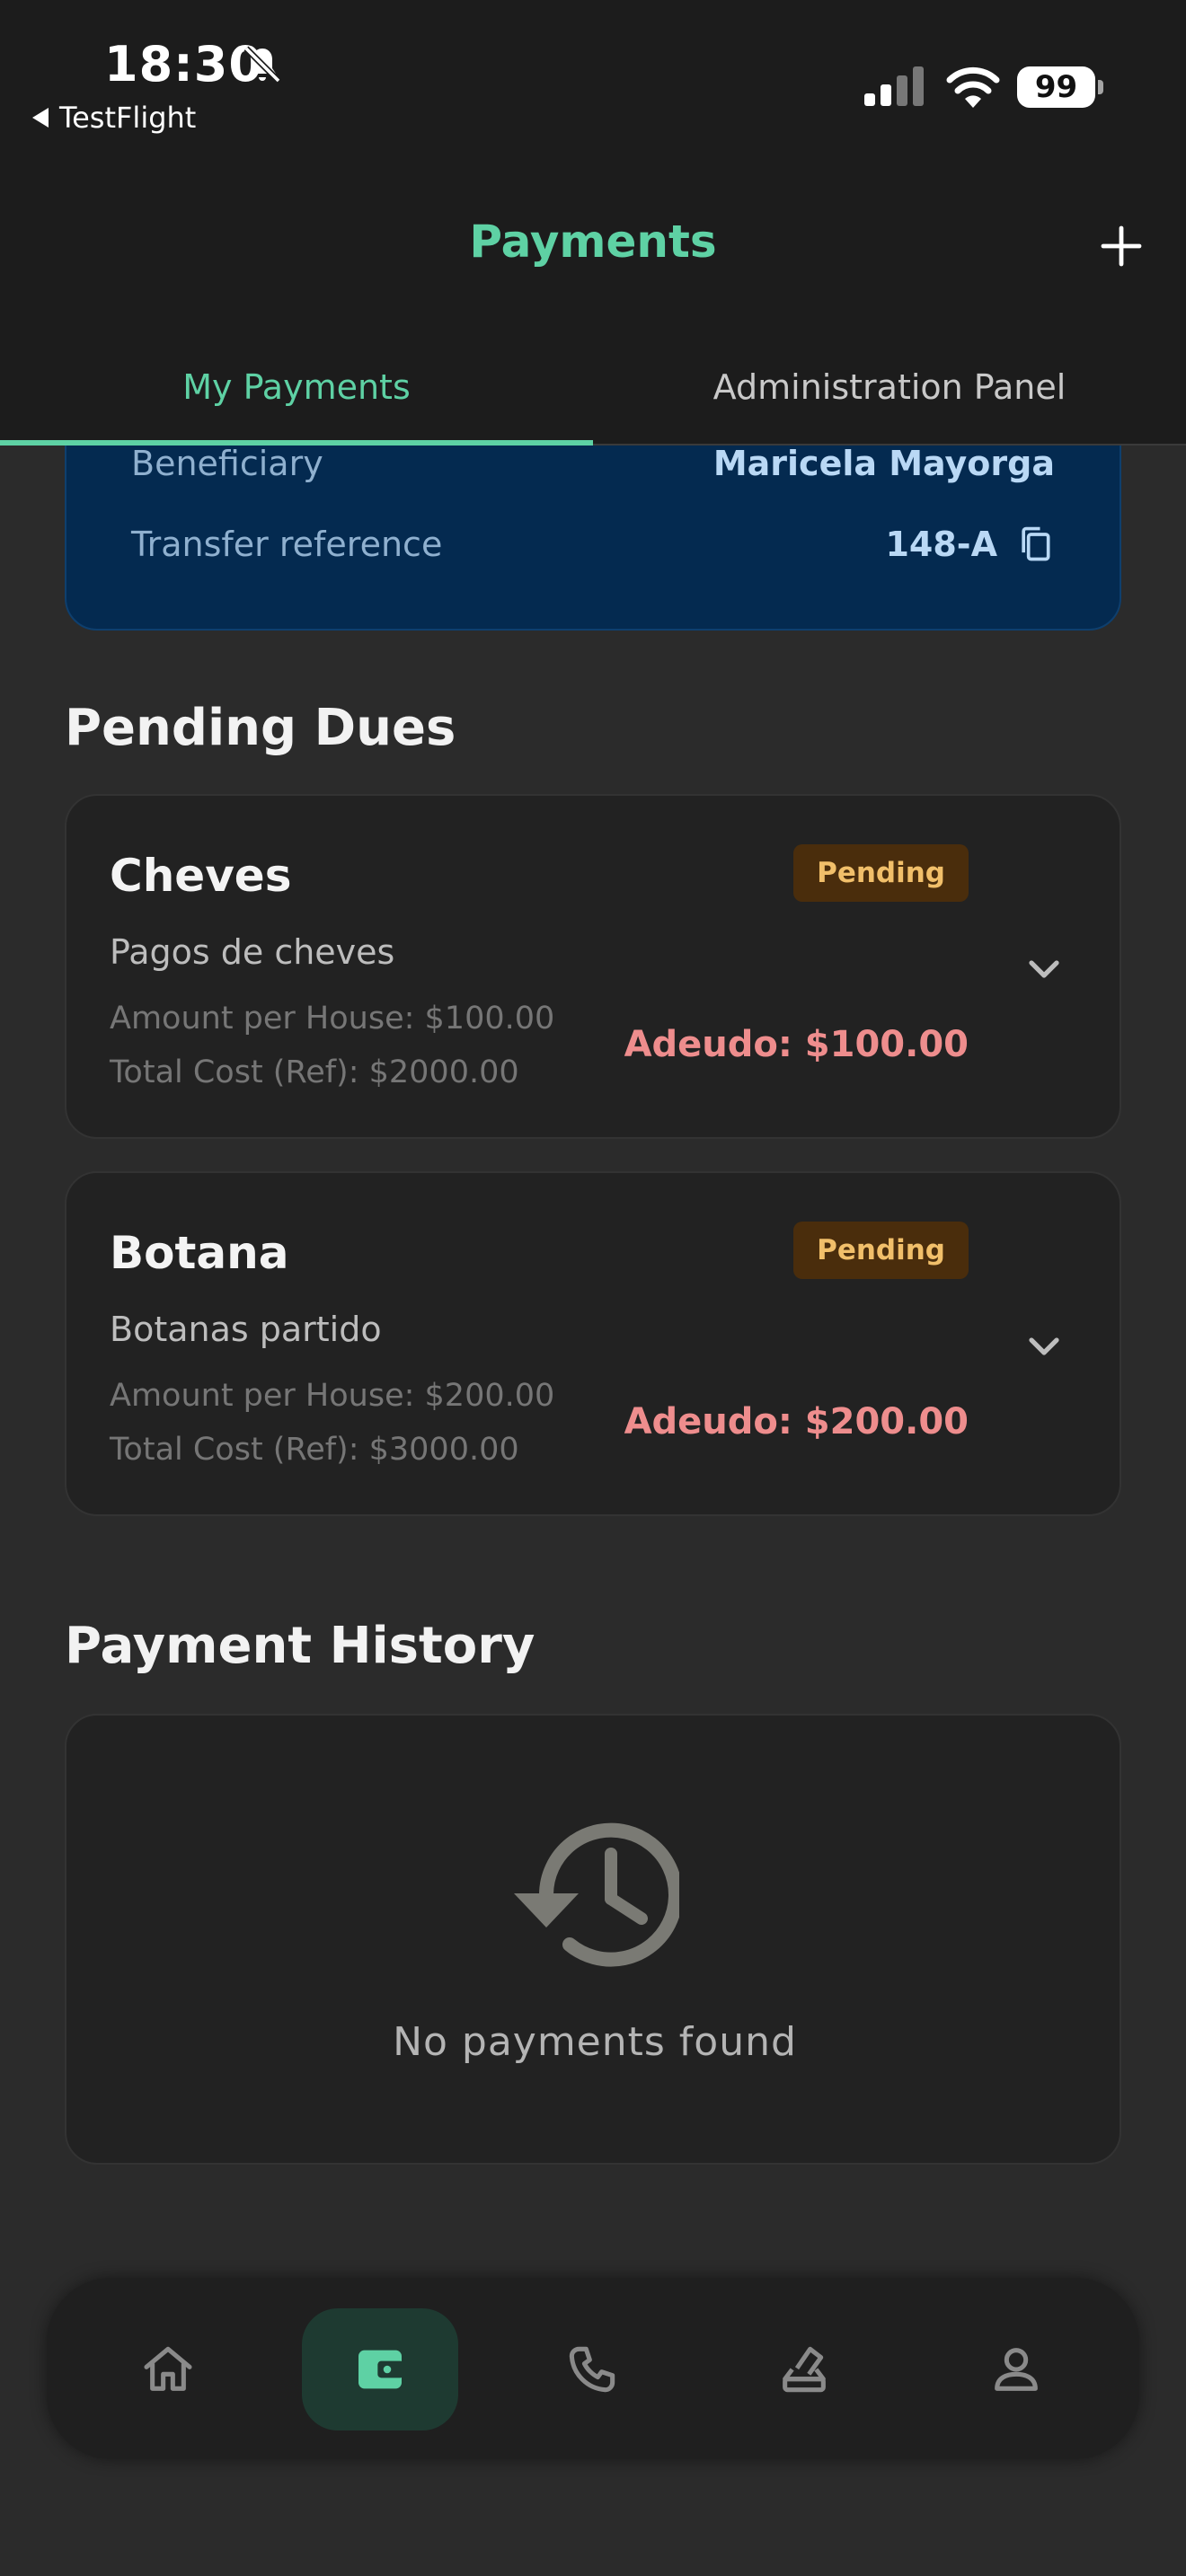 The height and width of the screenshot is (2576, 1186). What do you see at coordinates (883, 463) in the screenshot?
I see `beneficiary-value: Maricela Mayorga` at bounding box center [883, 463].